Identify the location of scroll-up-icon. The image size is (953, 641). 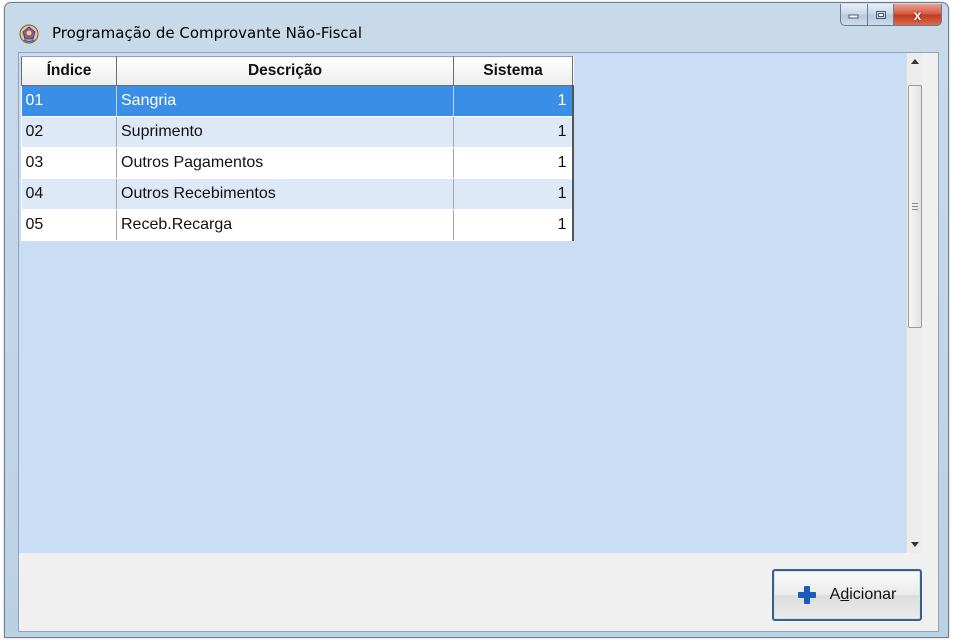
(915, 61).